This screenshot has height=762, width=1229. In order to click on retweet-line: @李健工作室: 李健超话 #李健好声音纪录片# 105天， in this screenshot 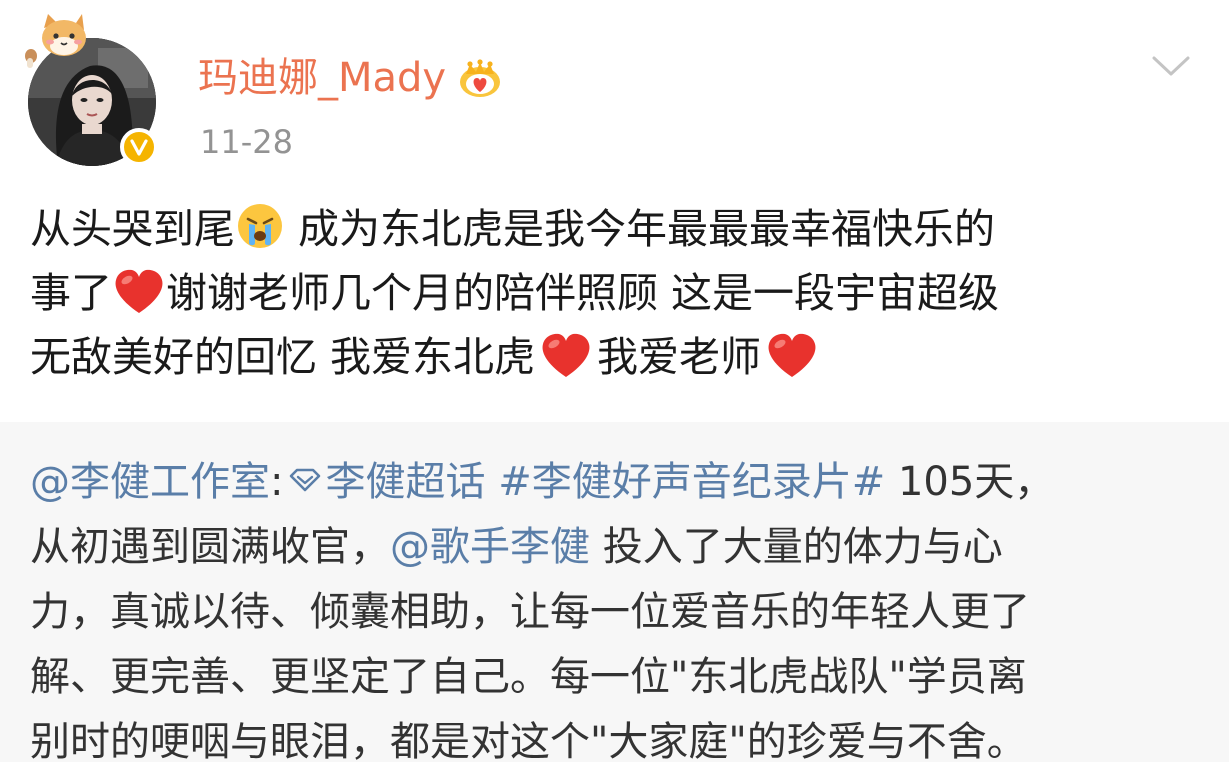, I will do `click(620, 482)`.